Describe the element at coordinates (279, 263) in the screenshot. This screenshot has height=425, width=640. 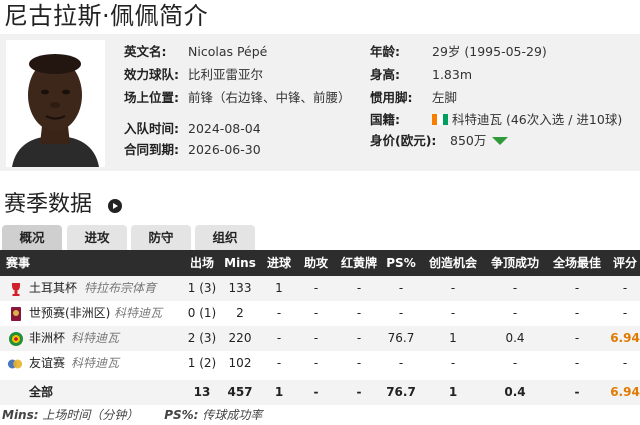
I see `header-goals: 进球` at that location.